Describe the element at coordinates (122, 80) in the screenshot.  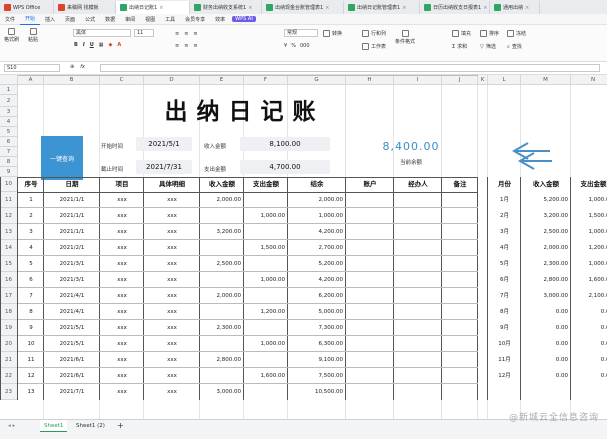
I see `column-header: C` at that location.